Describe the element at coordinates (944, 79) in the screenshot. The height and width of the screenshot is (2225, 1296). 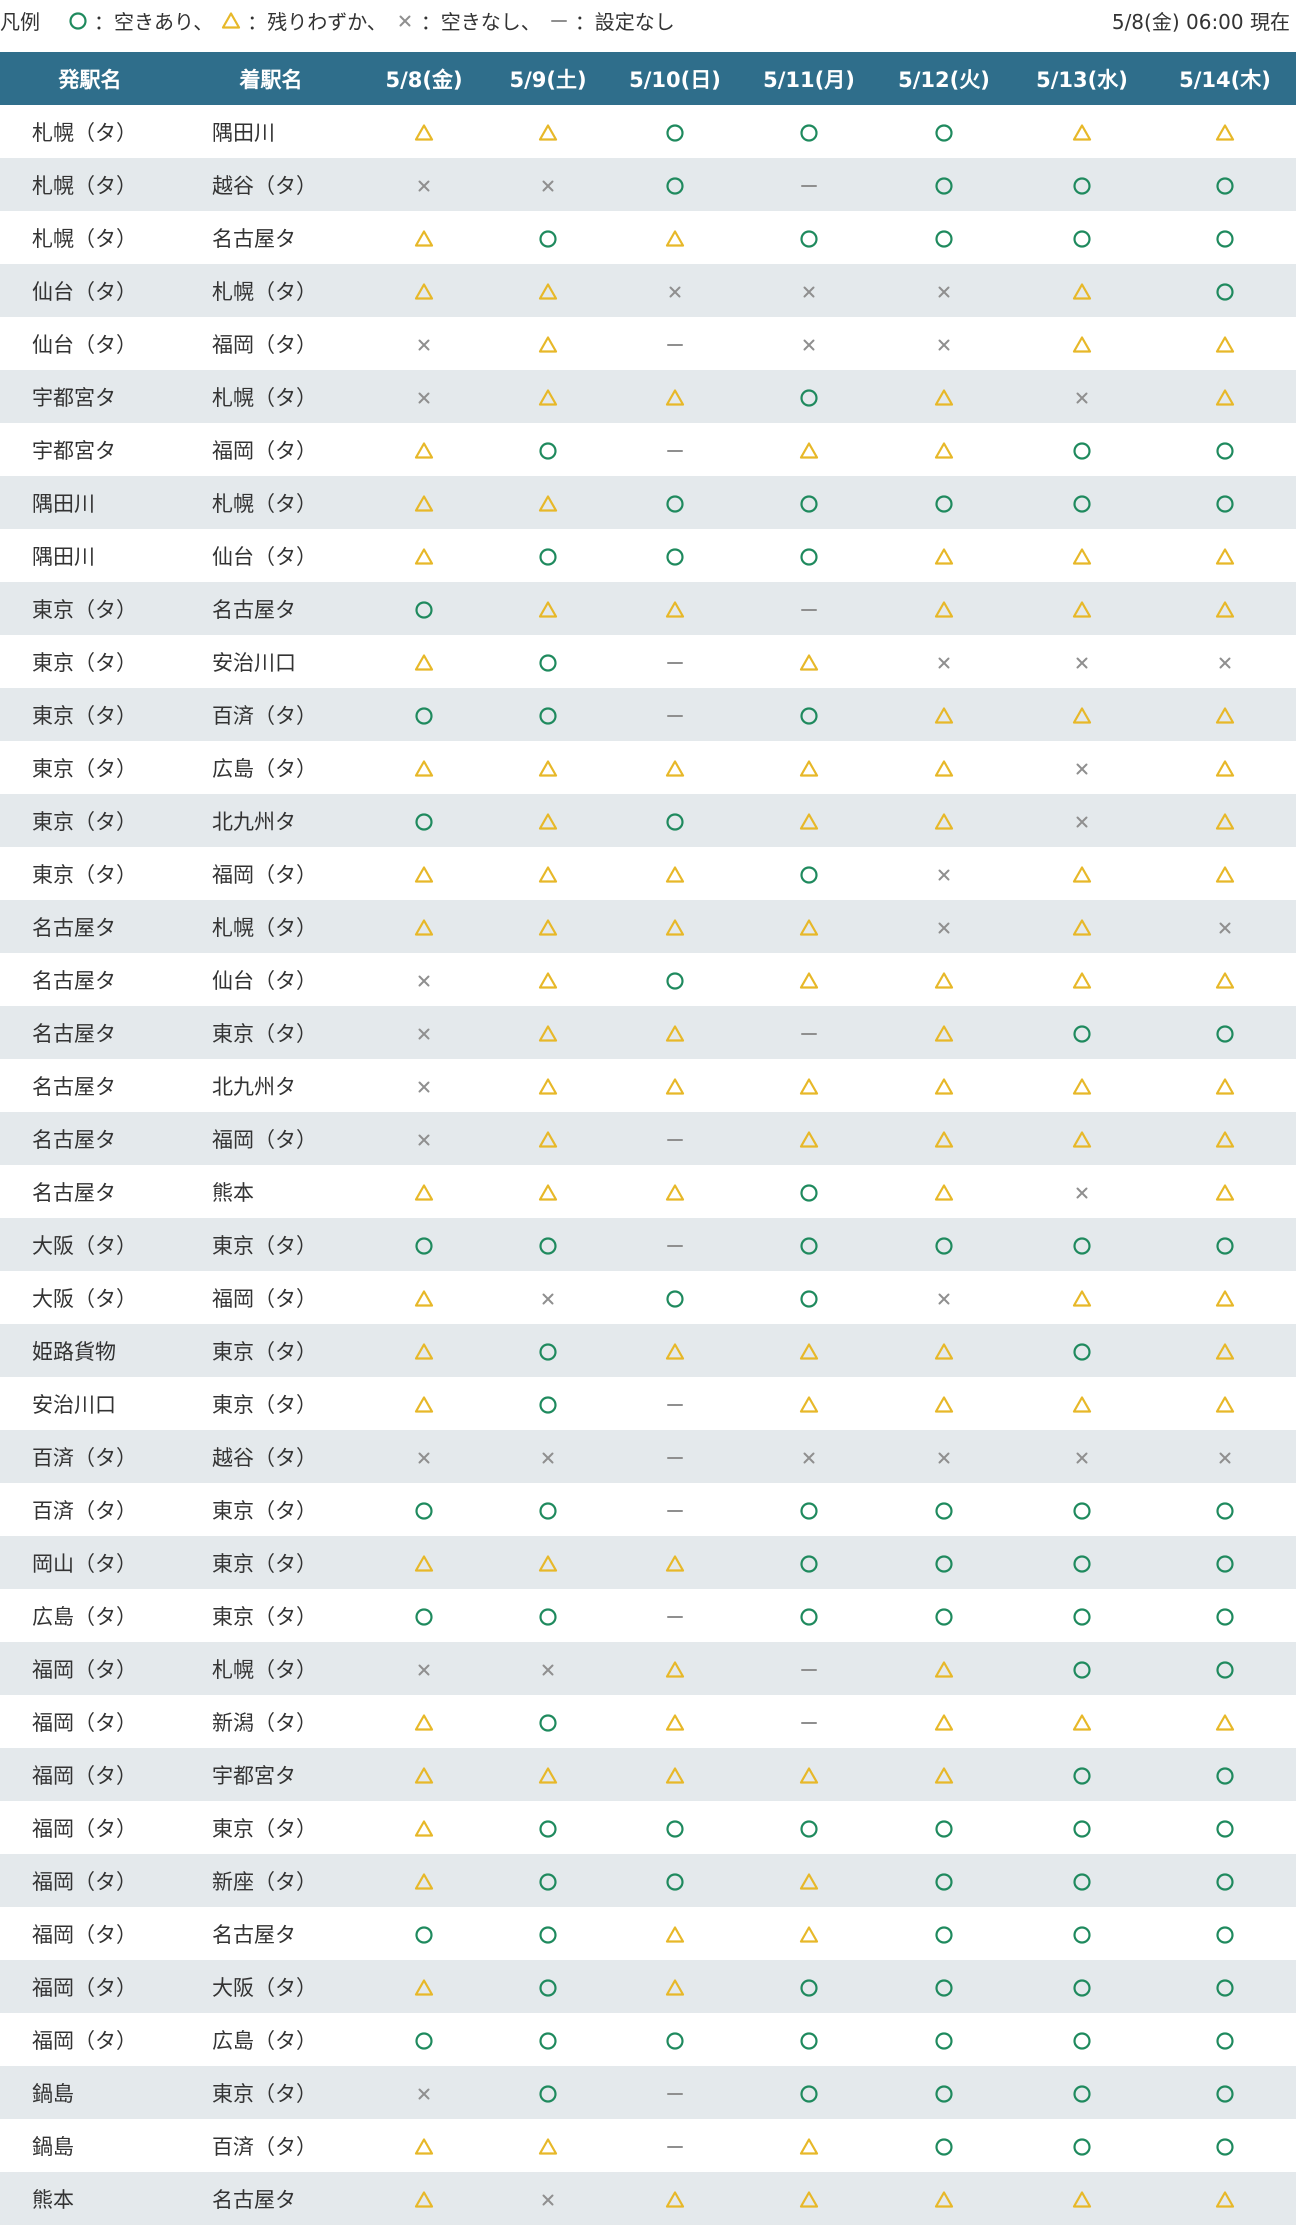
I see `column-header-date: 5/12(火)` at that location.